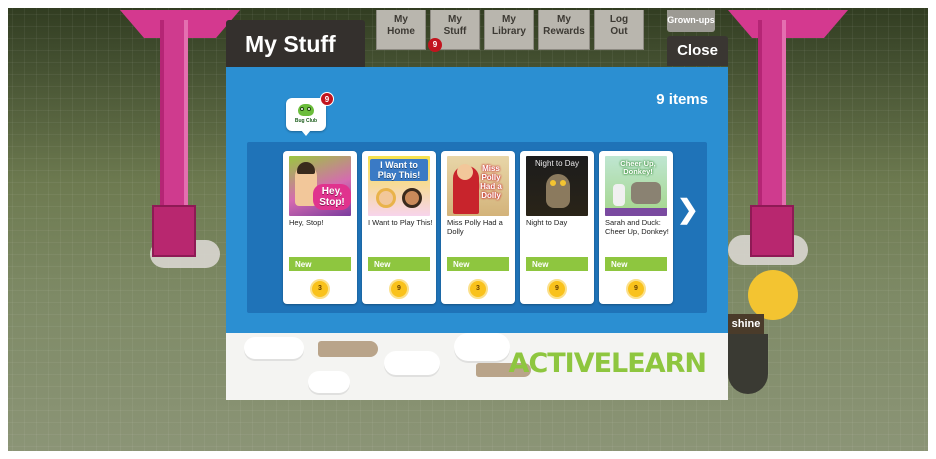 This screenshot has width=936, height=459. What do you see at coordinates (332, 197) in the screenshot?
I see `book-cover-text: Hey, Stop!` at bounding box center [332, 197].